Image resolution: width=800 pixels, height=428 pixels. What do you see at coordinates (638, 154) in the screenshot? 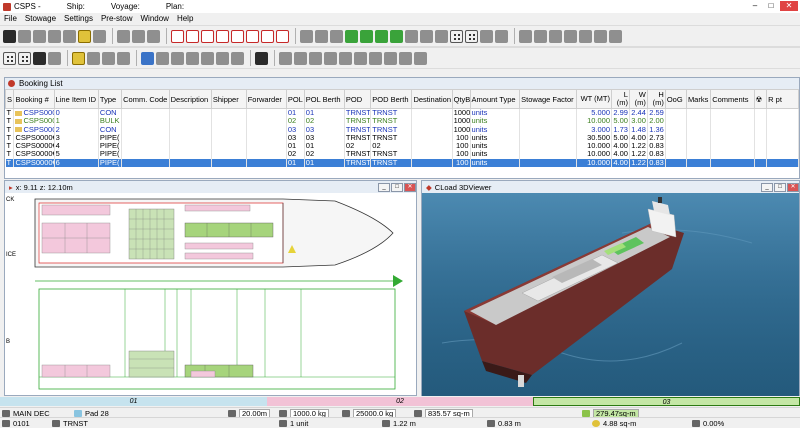
I see `cell-w: 1.22` at bounding box center [638, 154].